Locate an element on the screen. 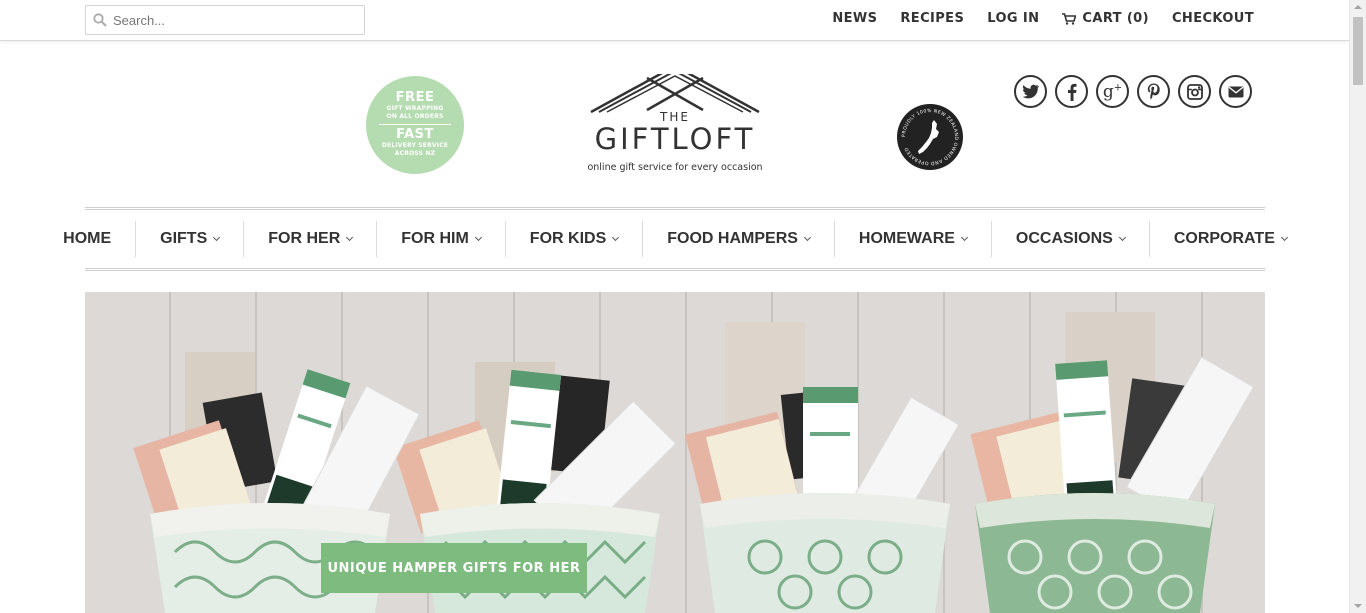 The width and height of the screenshot is (1366, 613). cart-label: CART (0) is located at coordinates (1115, 18).